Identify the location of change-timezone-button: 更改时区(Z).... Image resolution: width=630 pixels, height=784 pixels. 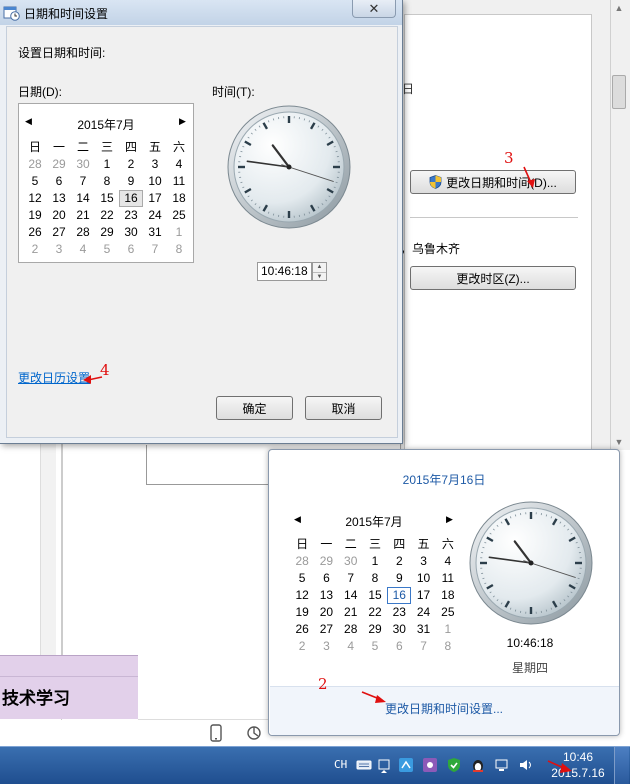
(493, 278).